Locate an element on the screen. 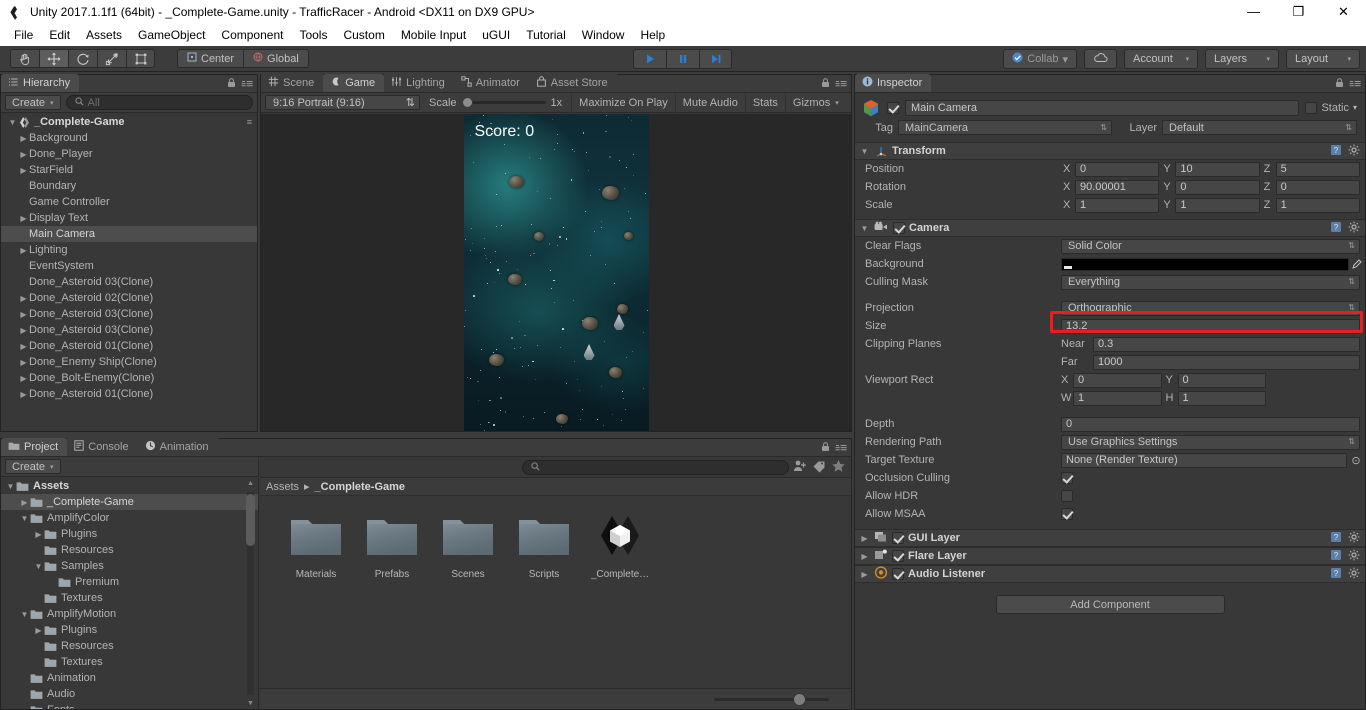 The width and height of the screenshot is (1366, 710). project-tree-scrollbar: ▲ ▼ is located at coordinates (250, 593).